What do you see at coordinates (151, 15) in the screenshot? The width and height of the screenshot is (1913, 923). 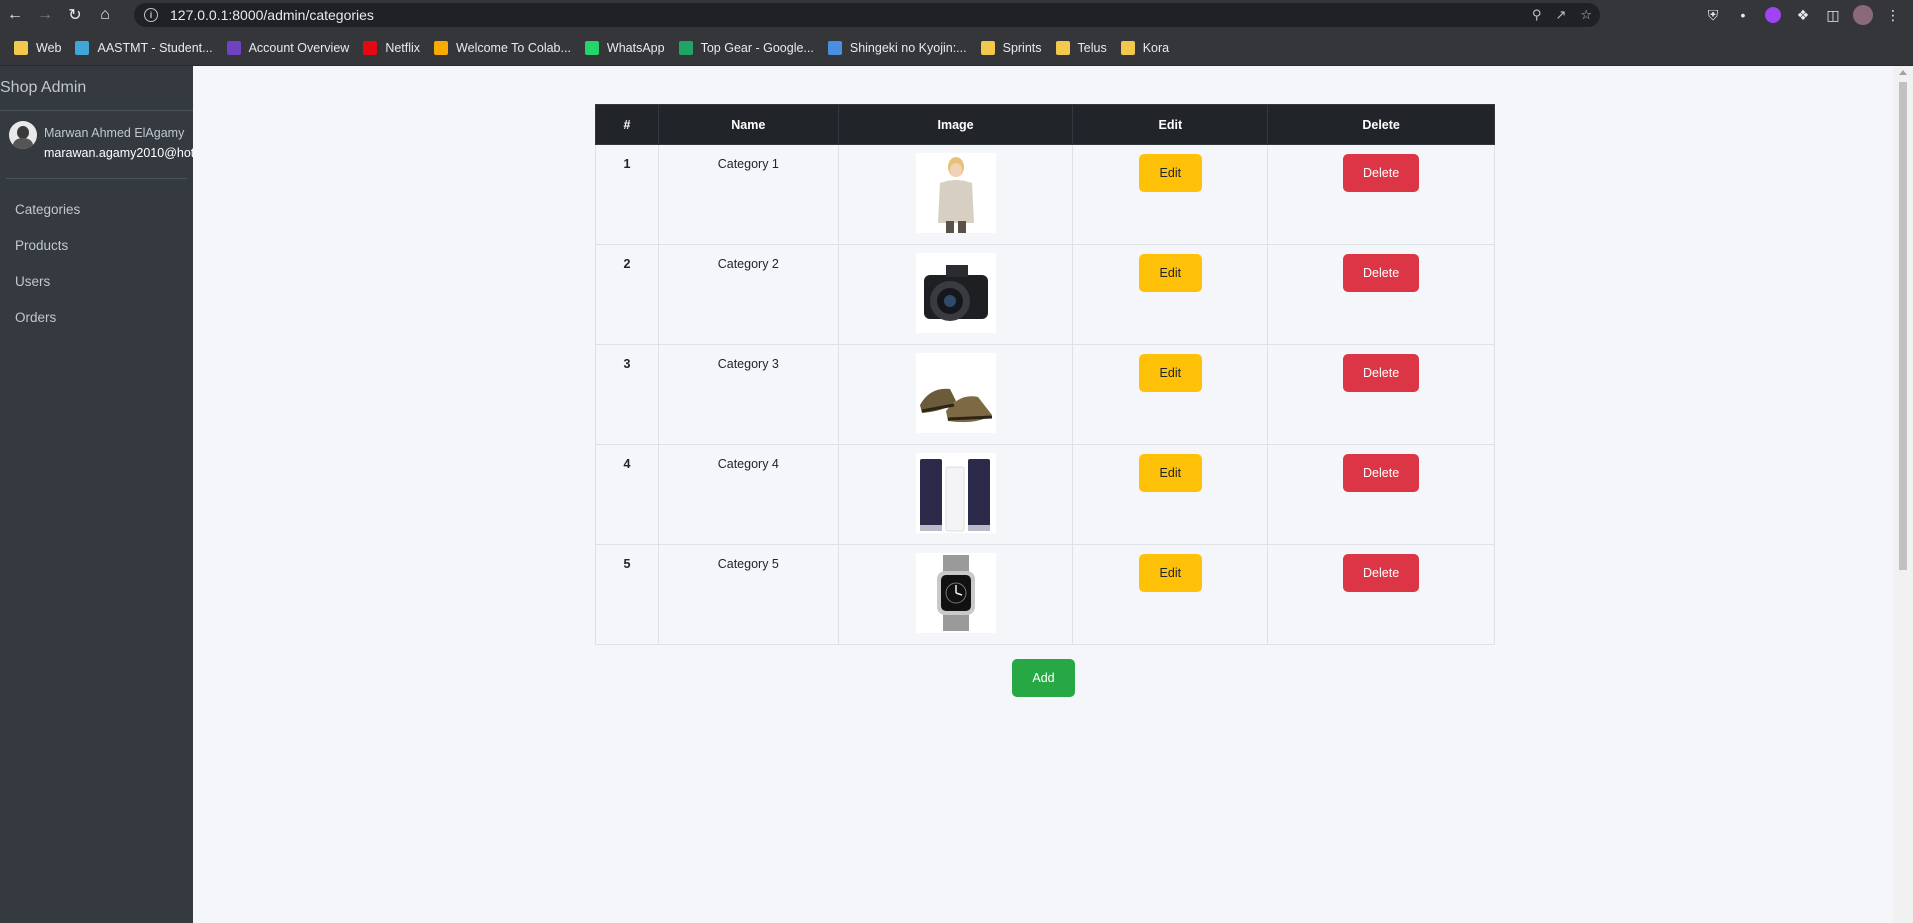 I see `site-info-icon: i` at bounding box center [151, 15].